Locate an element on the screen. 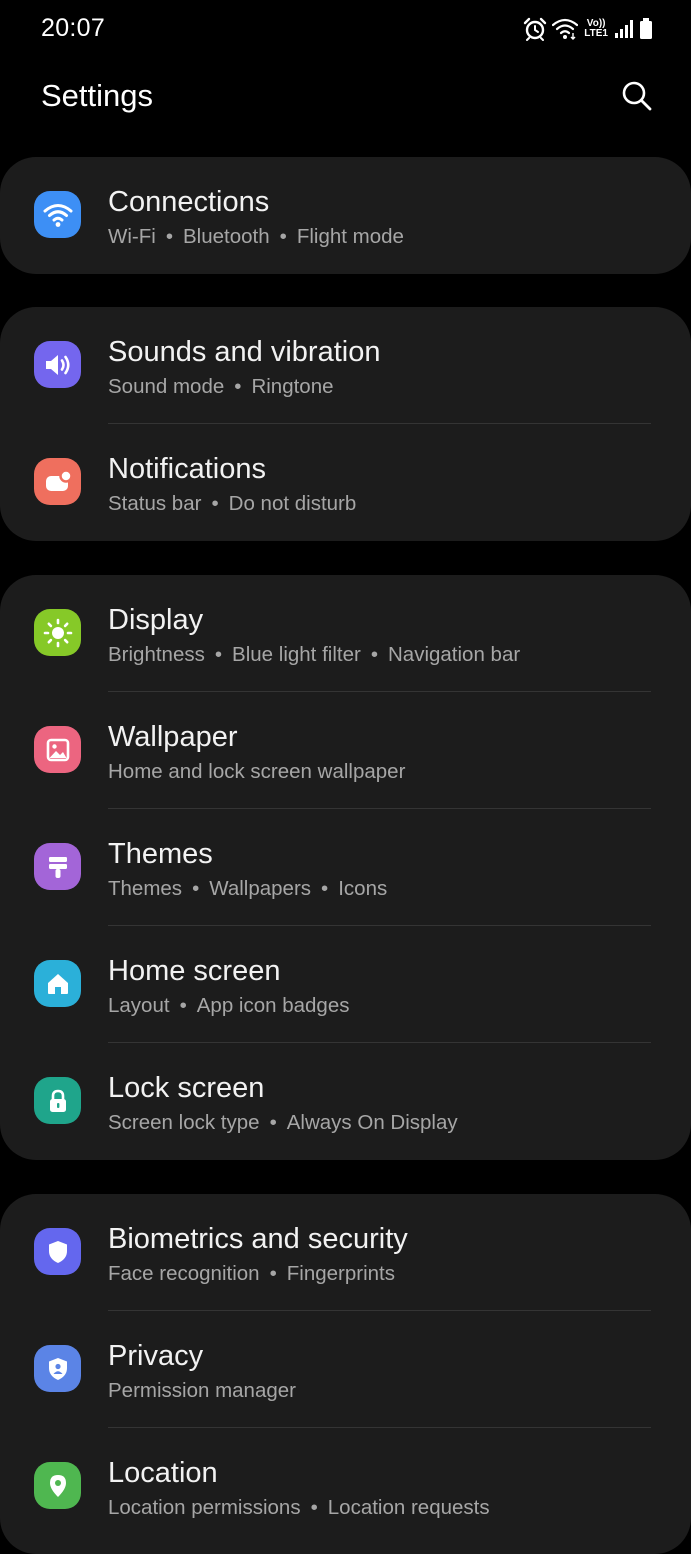 The width and height of the screenshot is (691, 1554). settings-item-sounds-and-vibration: Sounds and vibration Sound mode • Ringtone is located at coordinates (345, 365).